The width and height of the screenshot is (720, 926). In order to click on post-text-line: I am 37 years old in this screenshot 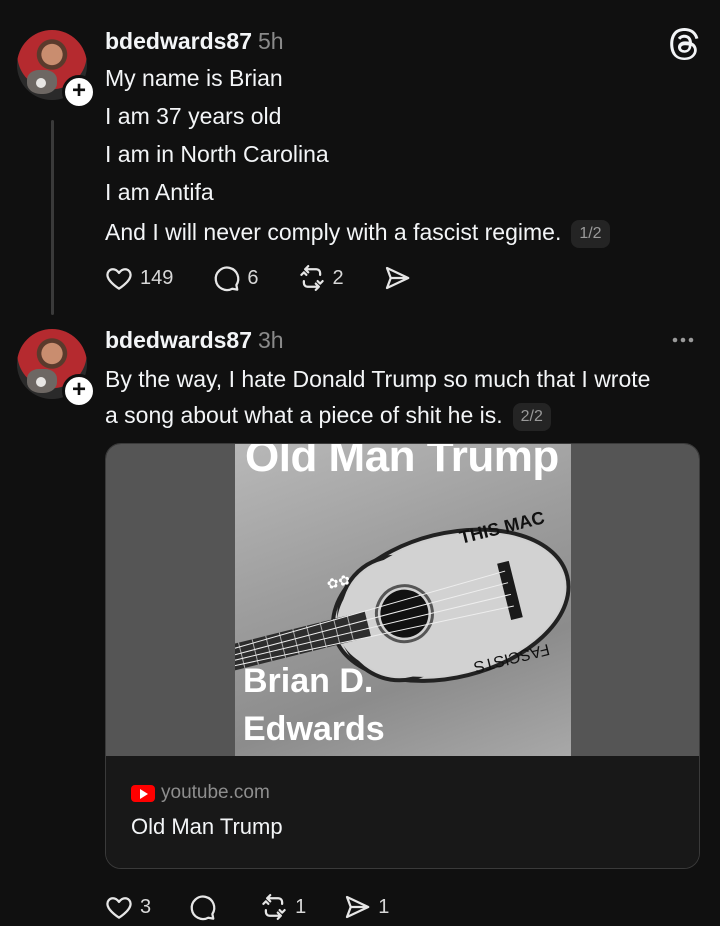, I will do `click(193, 116)`.